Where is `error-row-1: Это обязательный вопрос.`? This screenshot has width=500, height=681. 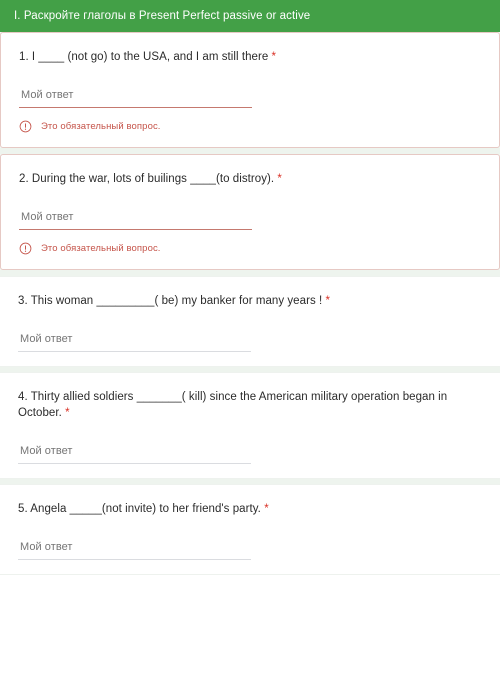
error-row-1: Это обязательный вопрос. is located at coordinates (250, 126).